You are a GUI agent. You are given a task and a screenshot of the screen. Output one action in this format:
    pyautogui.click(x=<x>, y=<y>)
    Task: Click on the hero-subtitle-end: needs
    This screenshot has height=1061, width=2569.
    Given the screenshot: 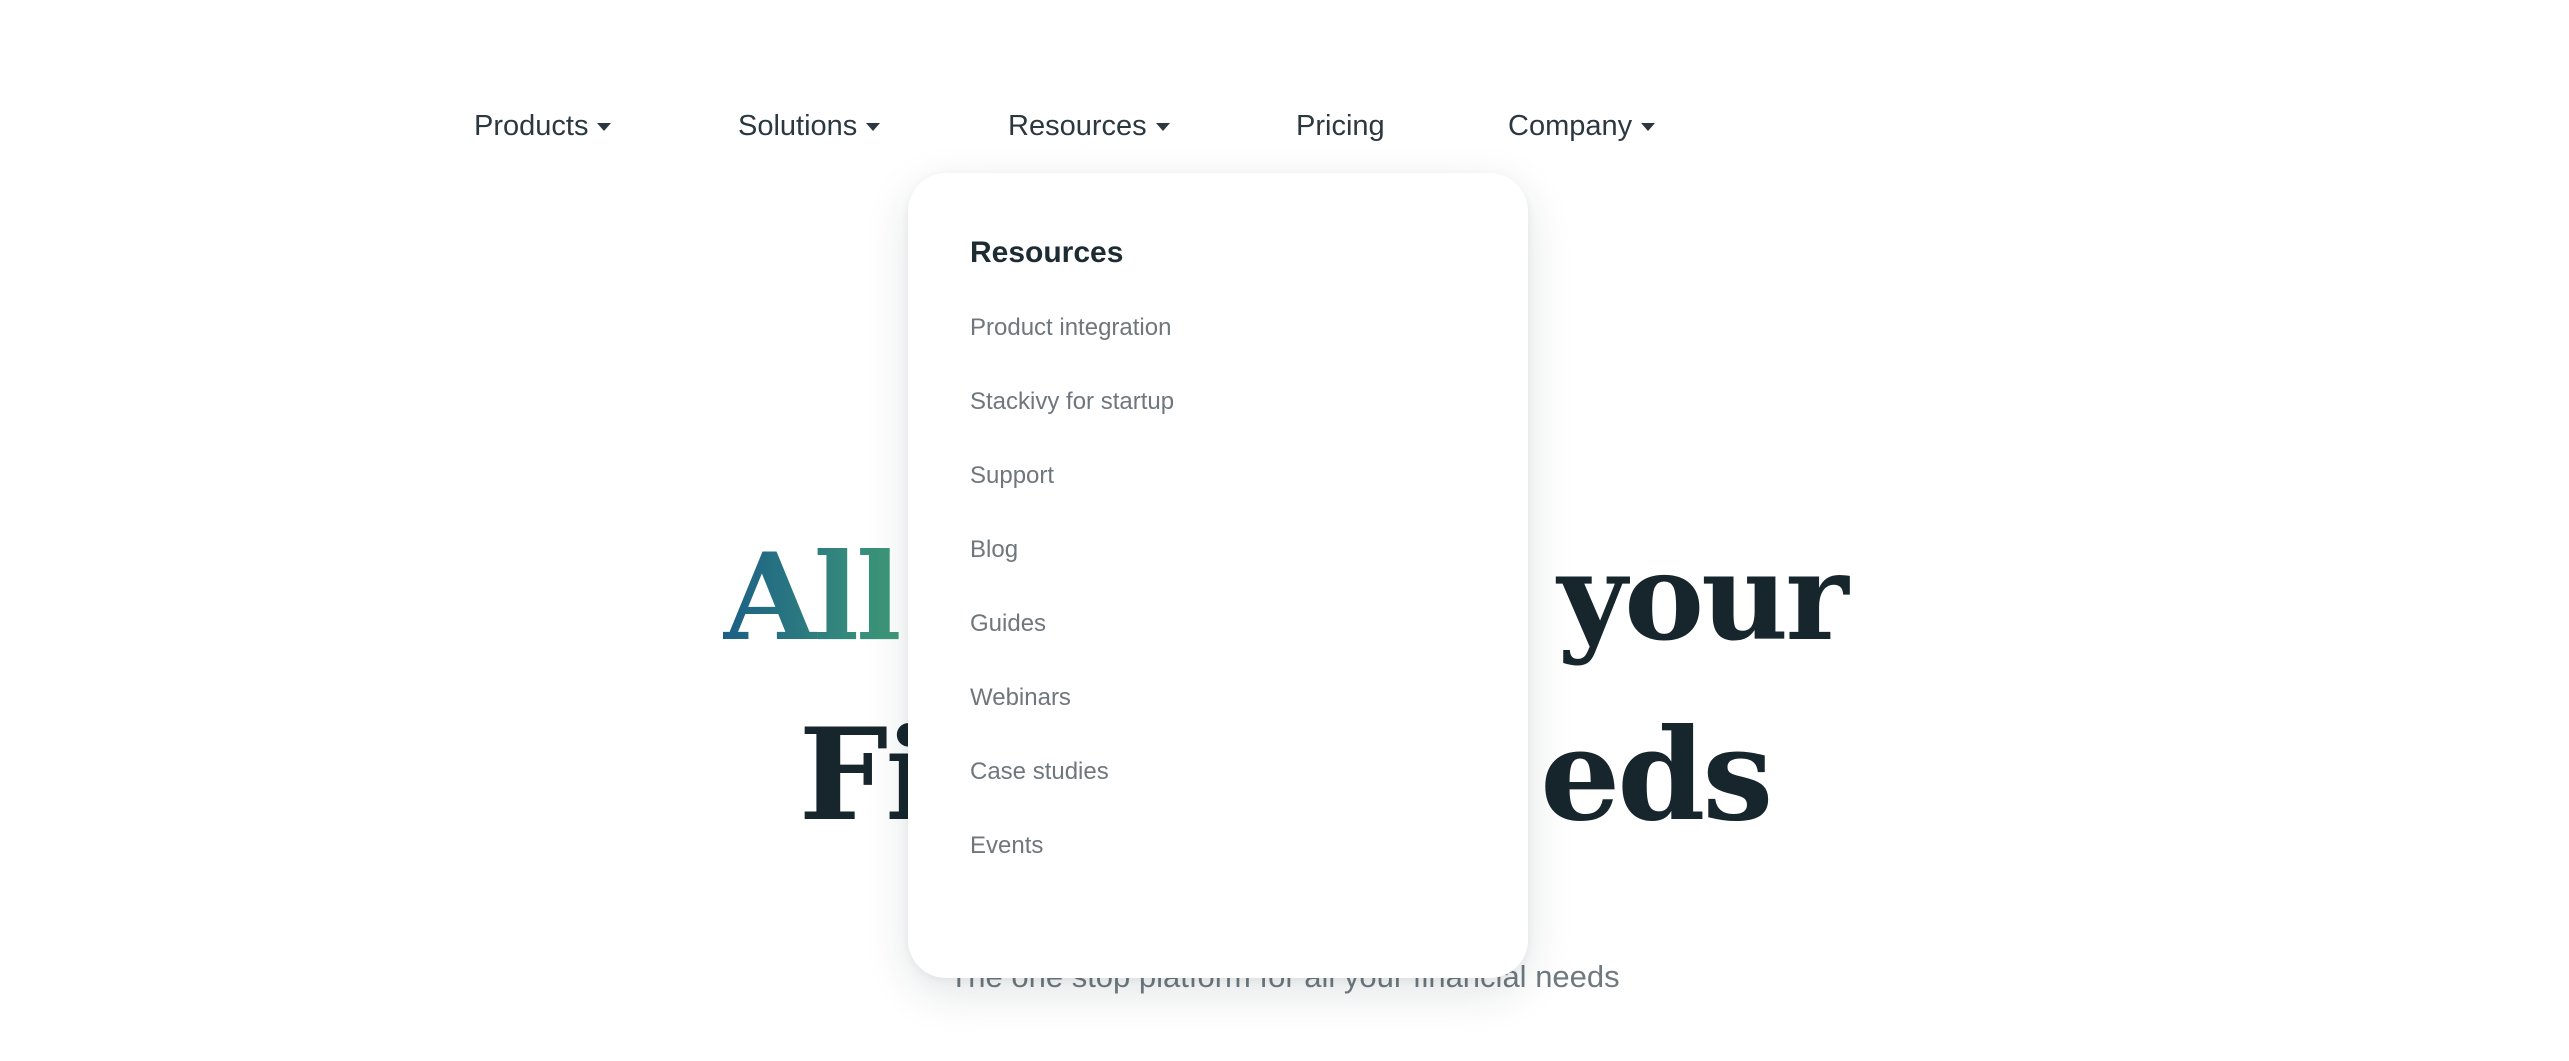 What is the action you would take?
    pyautogui.click(x=1573, y=976)
    